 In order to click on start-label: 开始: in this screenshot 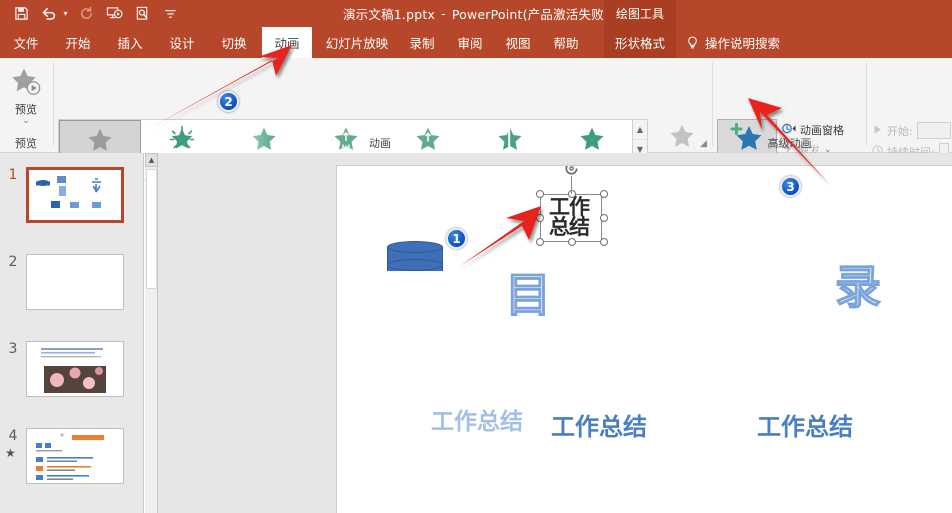, I will do `click(900, 131)`.